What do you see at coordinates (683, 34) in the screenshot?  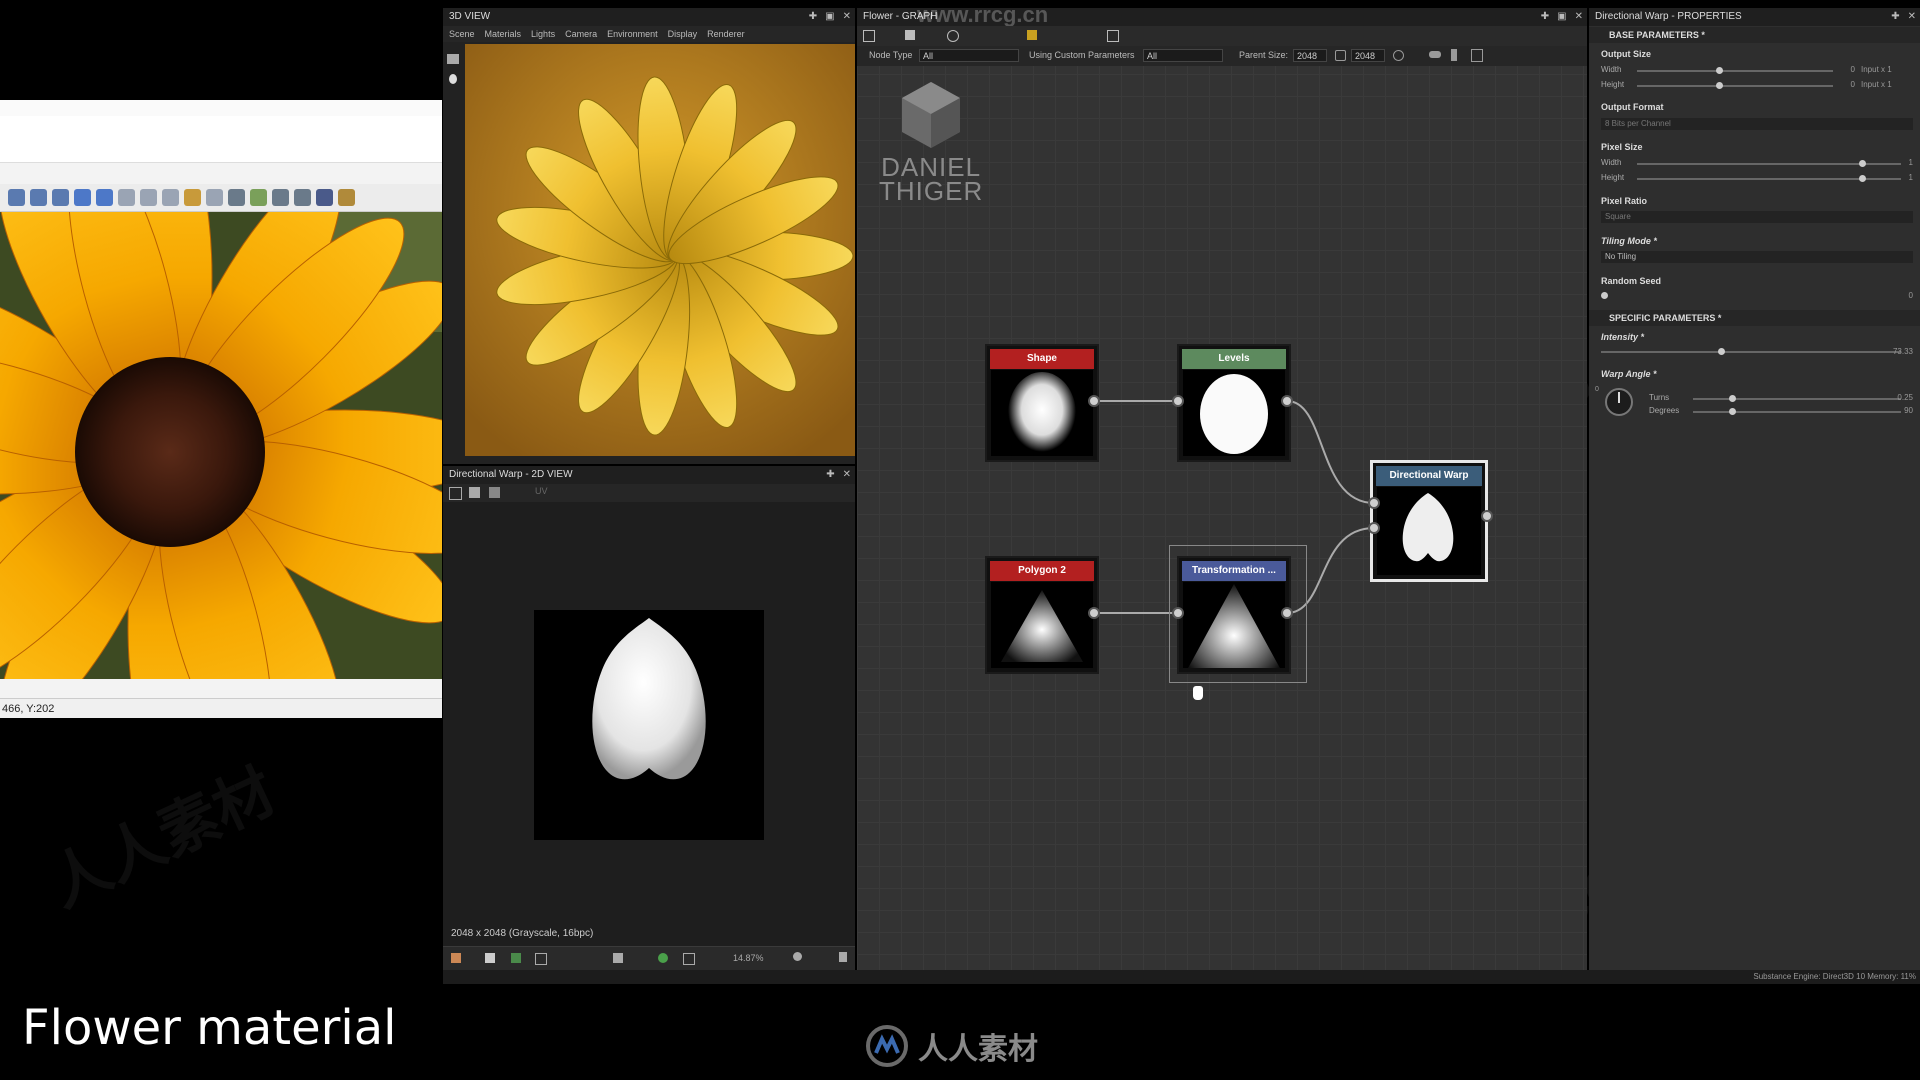 I see `menu-display: Display` at bounding box center [683, 34].